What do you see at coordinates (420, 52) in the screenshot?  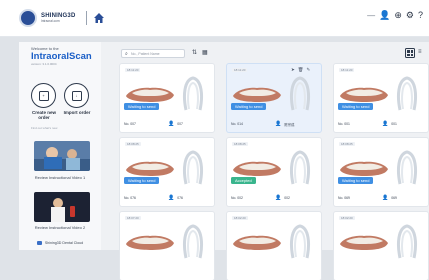 I see `list-view-icon: ≡` at bounding box center [420, 52].